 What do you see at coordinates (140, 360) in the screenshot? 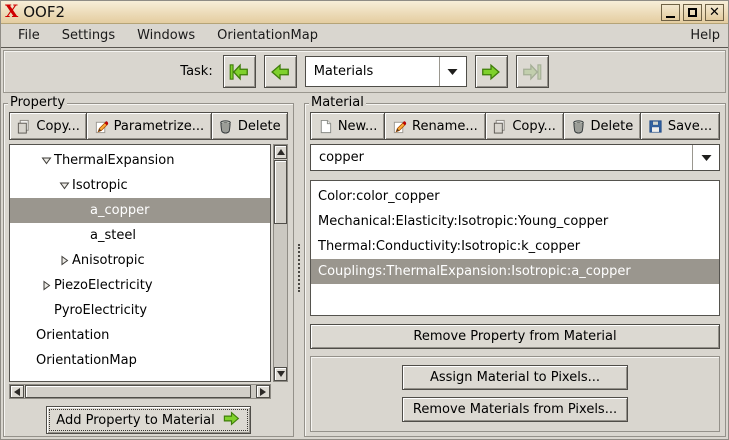
I see `tree-item-orientationmap: OrientationMap` at bounding box center [140, 360].